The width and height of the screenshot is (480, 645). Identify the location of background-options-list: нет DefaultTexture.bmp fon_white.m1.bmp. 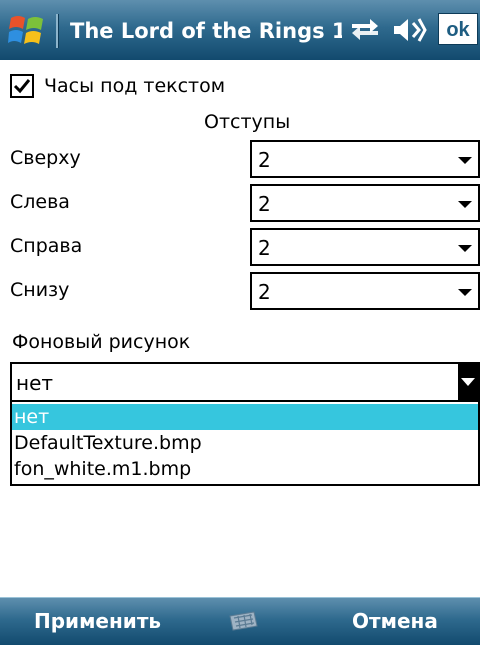
(245, 444).